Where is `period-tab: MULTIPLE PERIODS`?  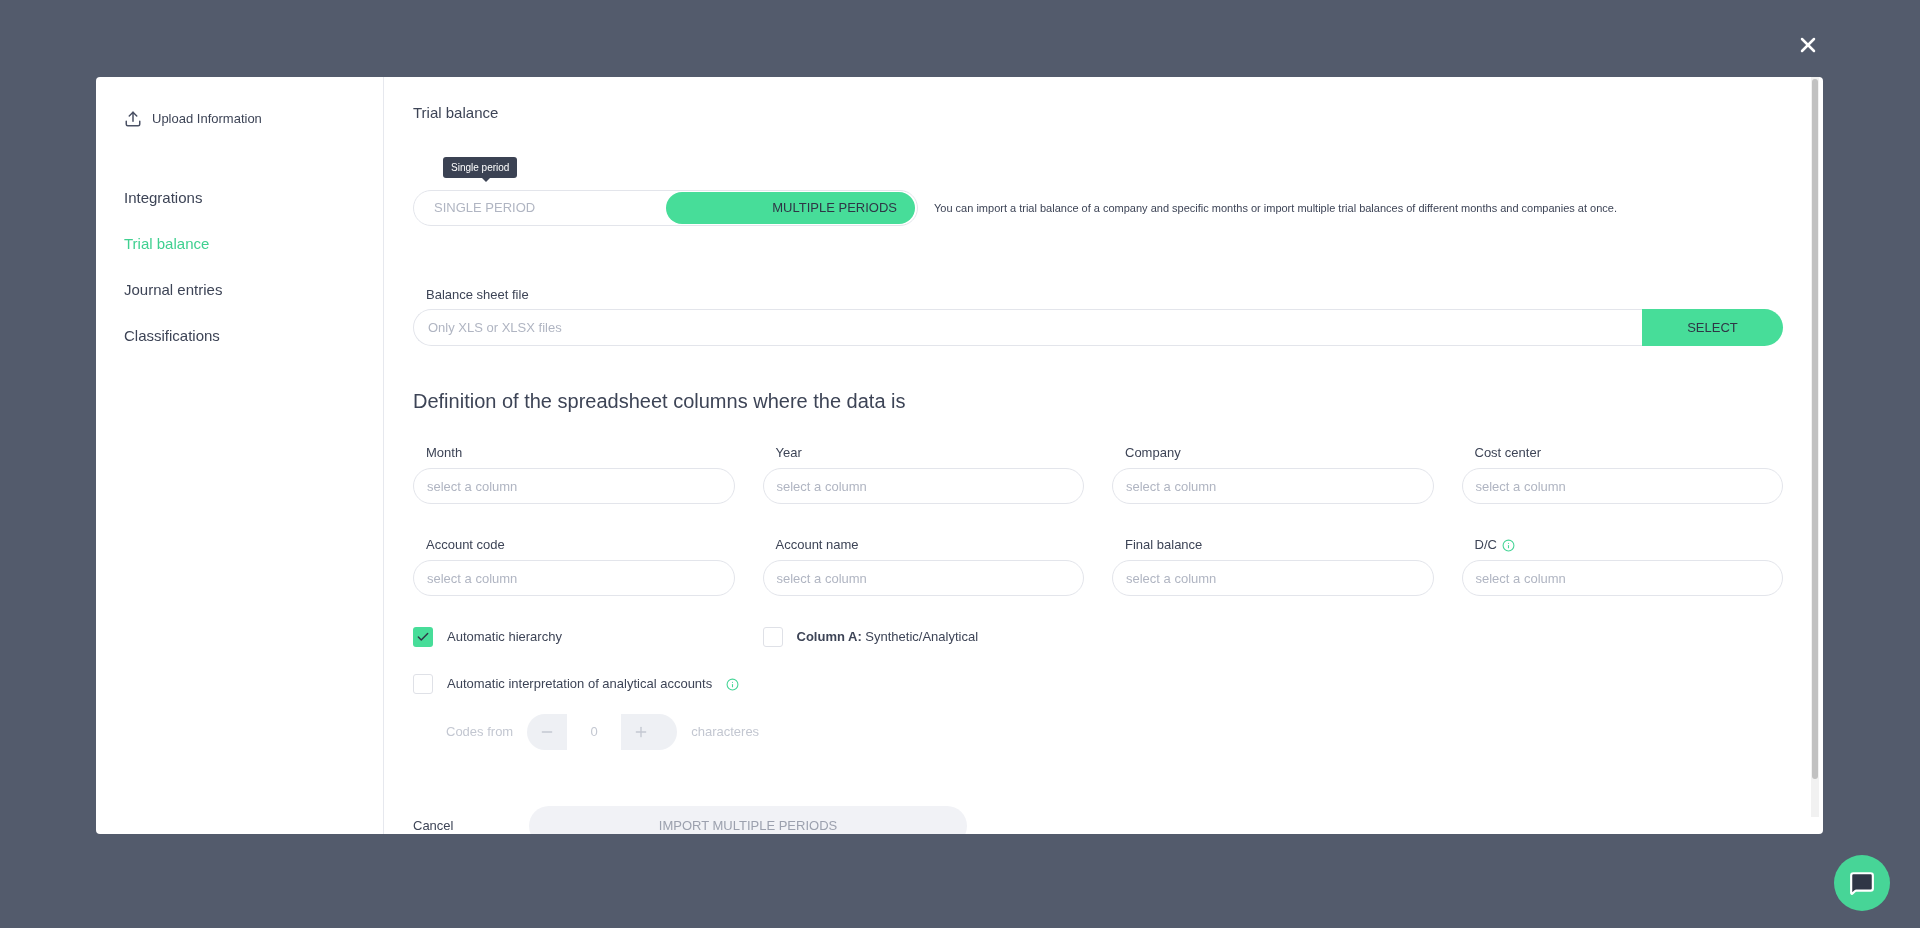
period-tab: MULTIPLE PERIODS is located at coordinates (790, 208).